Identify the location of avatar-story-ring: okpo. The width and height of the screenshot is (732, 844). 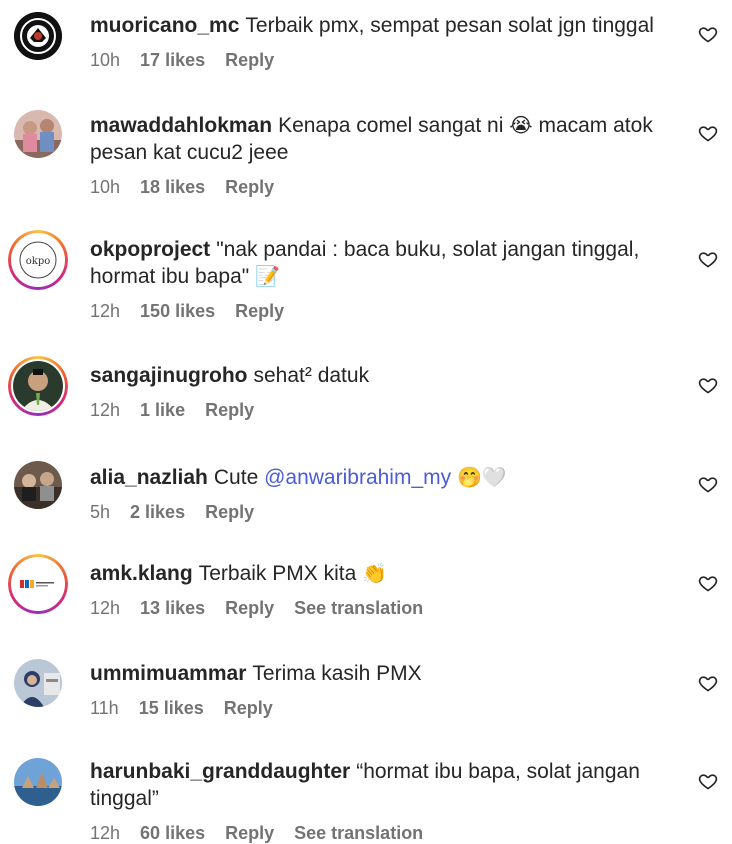
(38, 260).